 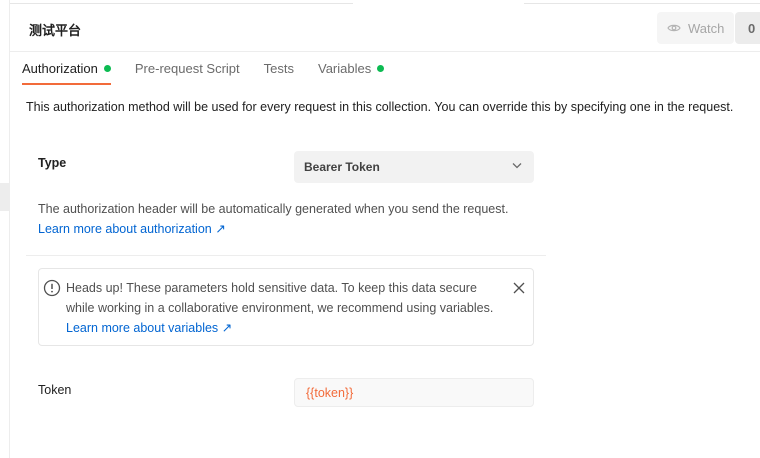 I want to click on tab-pre-request-script: Pre-request Script, so click(x=187, y=68).